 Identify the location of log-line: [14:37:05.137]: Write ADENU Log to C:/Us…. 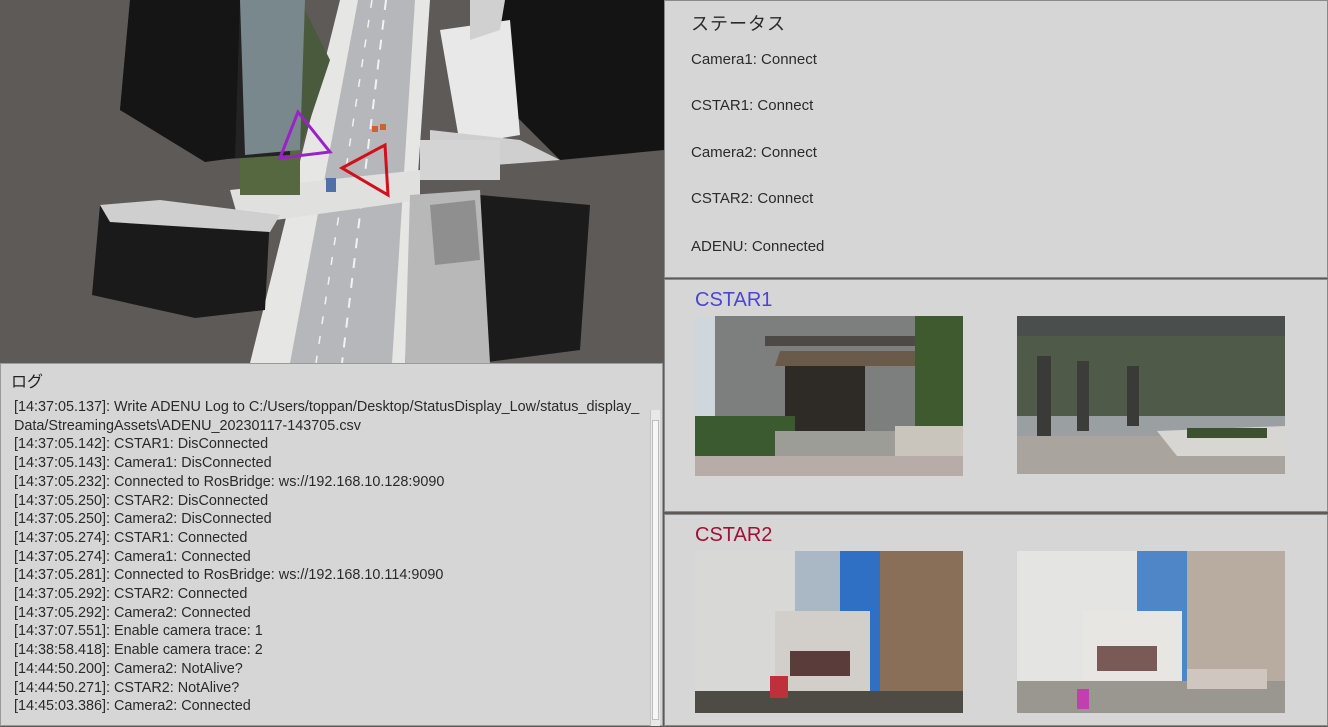
(327, 416).